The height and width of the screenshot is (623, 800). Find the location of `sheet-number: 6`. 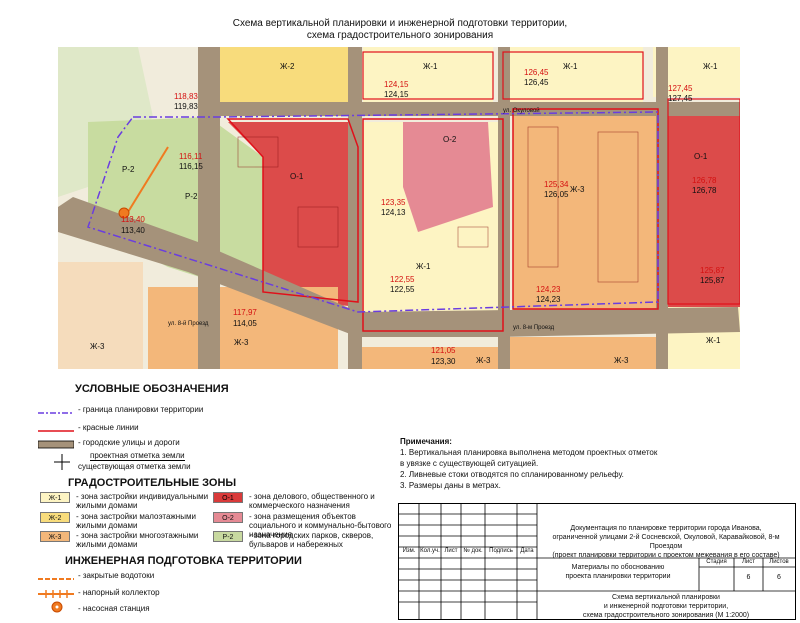

sheet-number: 6 is located at coordinates (748, 577).